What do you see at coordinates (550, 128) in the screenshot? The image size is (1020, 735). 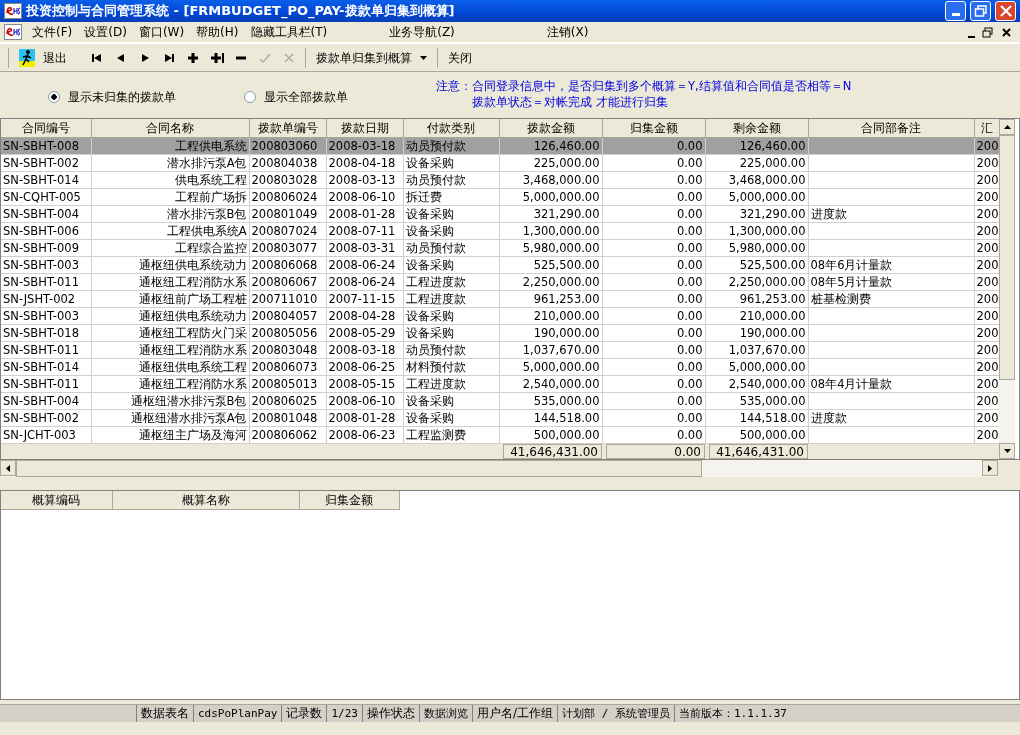 I see `column-header: 拨款金额` at bounding box center [550, 128].